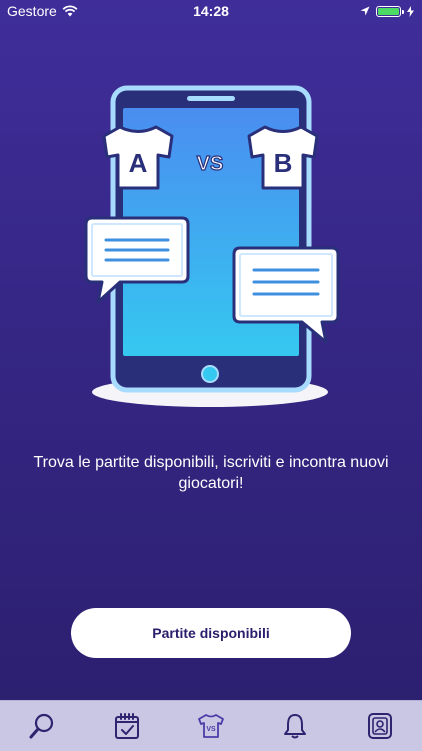  I want to click on team-a-letter: A, so click(138, 163).